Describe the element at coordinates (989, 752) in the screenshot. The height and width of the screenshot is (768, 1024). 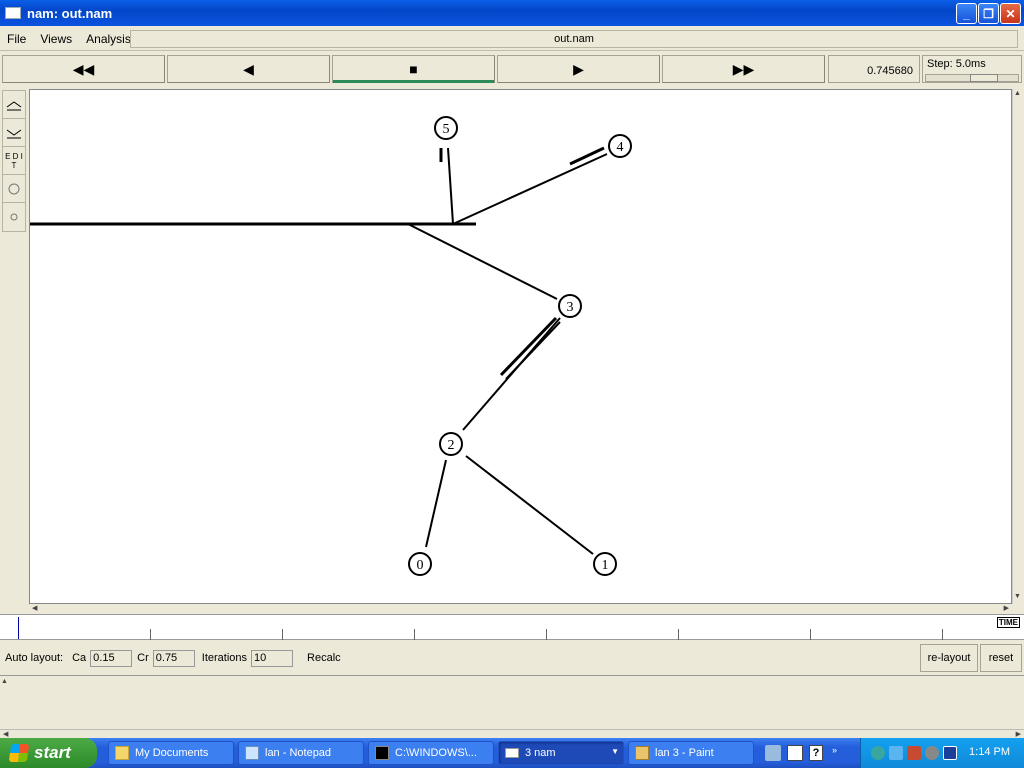
I see `clock: 1:14 PM` at that location.